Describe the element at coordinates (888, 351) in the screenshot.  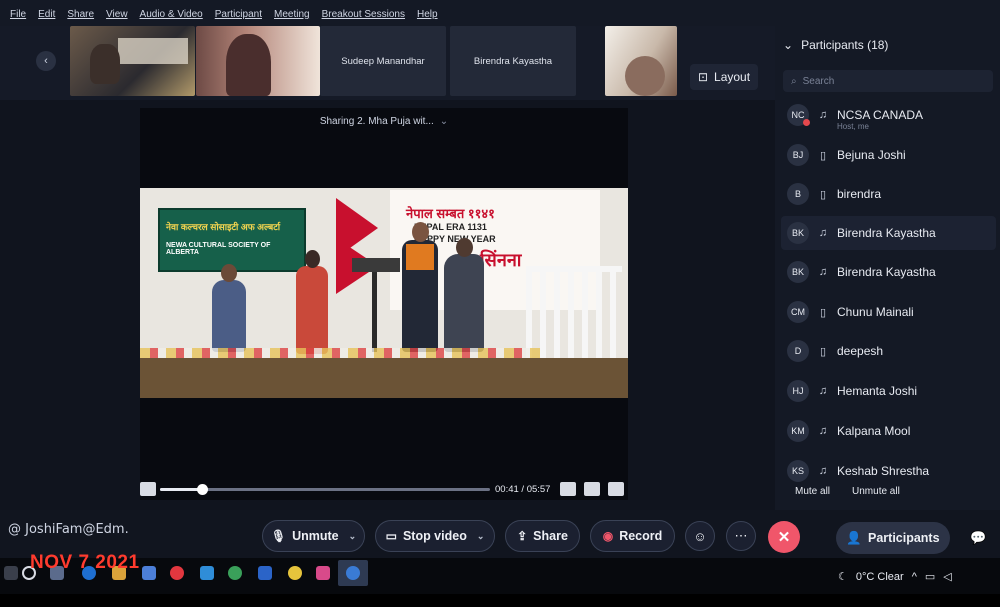
I see `participant-row: D ▯ deepesh` at that location.